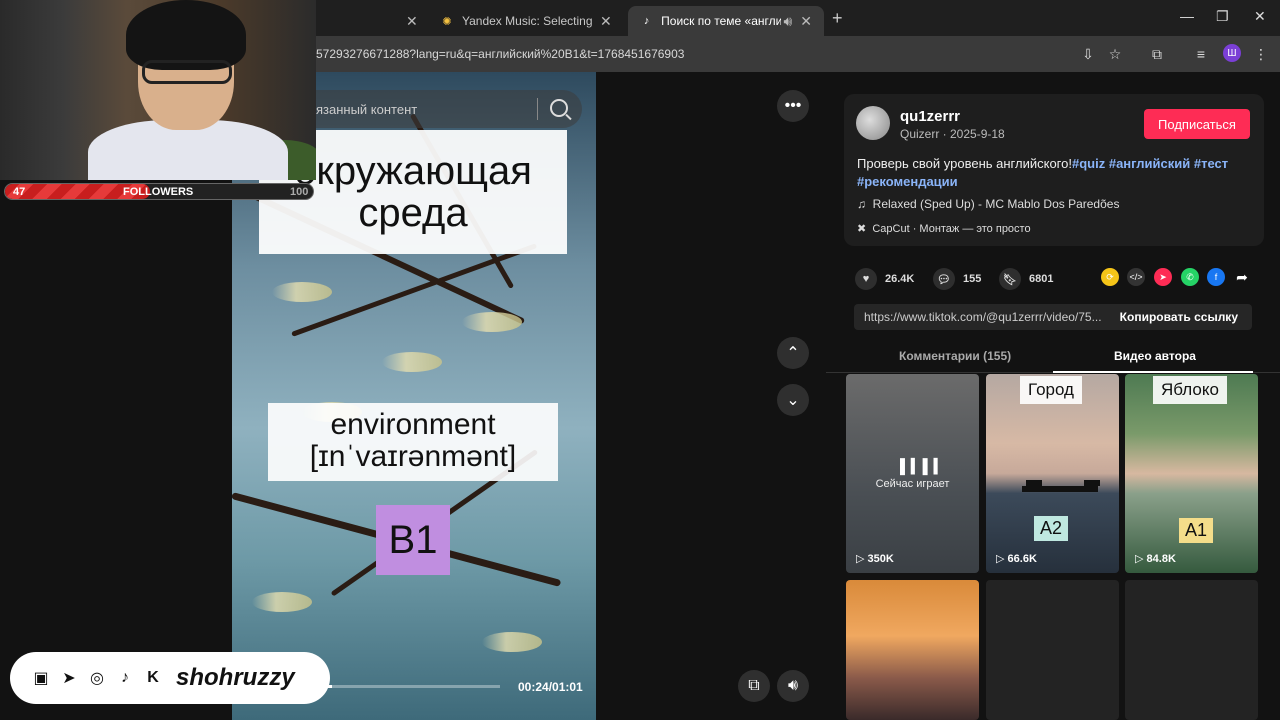 The width and height of the screenshot is (1280, 720). Describe the element at coordinates (880, 559) in the screenshot. I see `view-count-text: 350K` at that location.